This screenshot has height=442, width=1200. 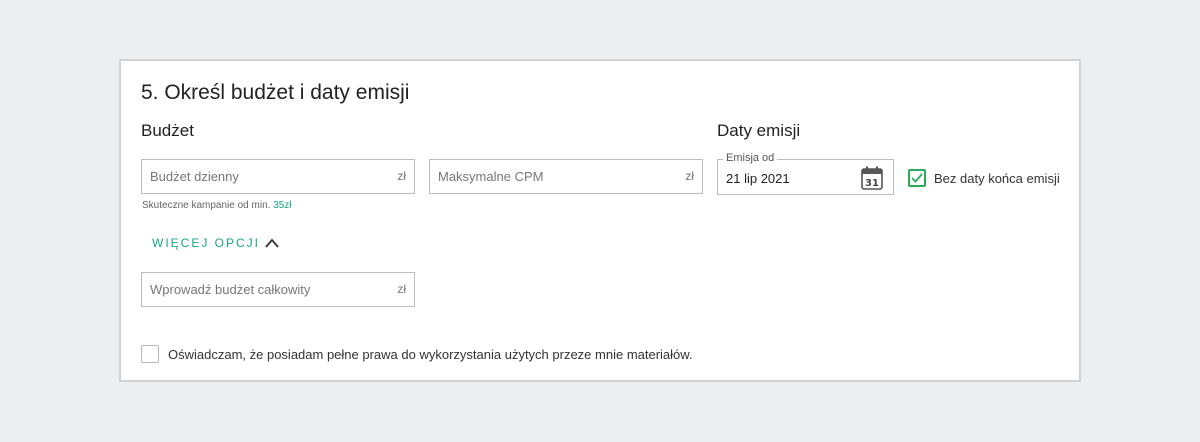 What do you see at coordinates (759, 130) in the screenshot?
I see `dates-heading: Daty emisji` at bounding box center [759, 130].